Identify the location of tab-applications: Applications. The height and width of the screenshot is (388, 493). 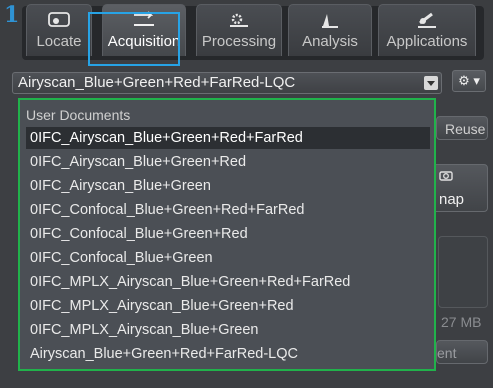
(427, 30).